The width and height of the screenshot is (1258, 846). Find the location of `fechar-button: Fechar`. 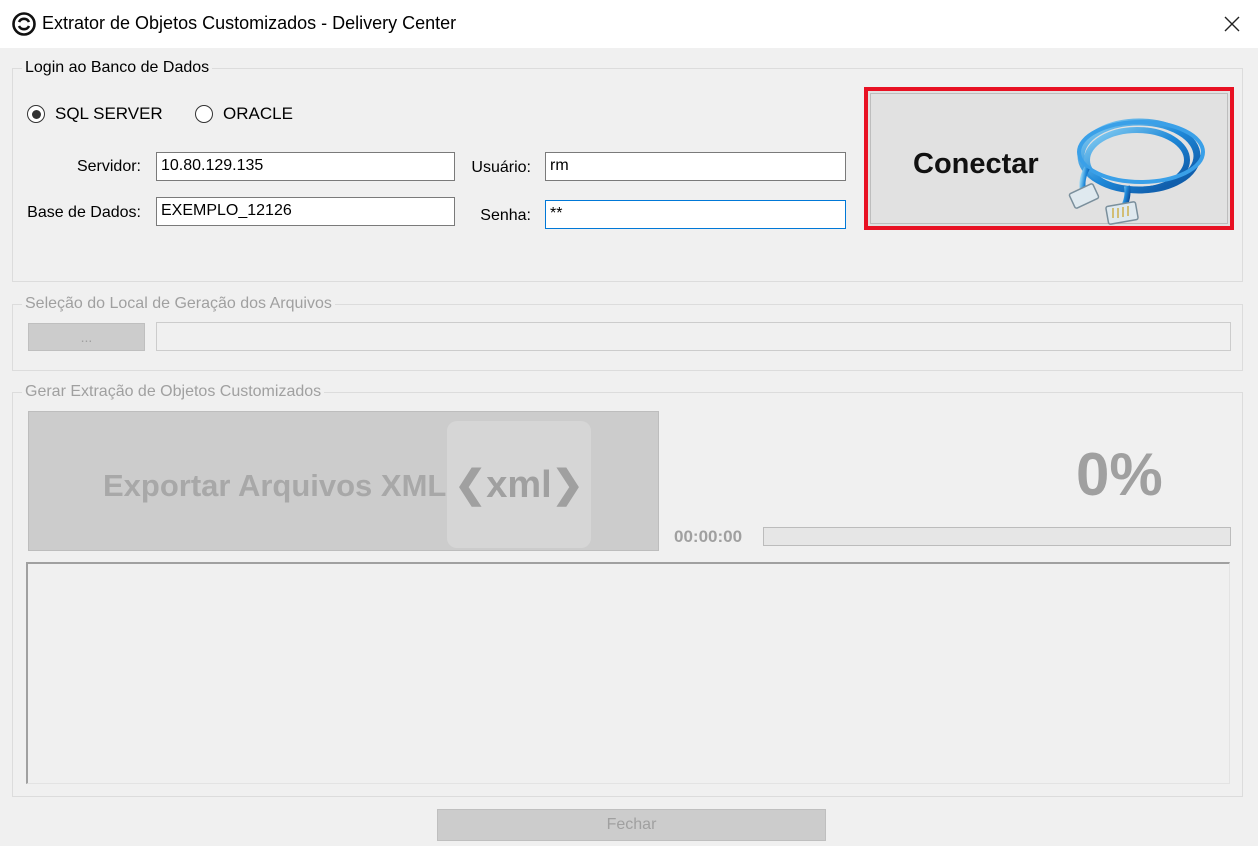

fechar-button: Fechar is located at coordinates (631, 825).